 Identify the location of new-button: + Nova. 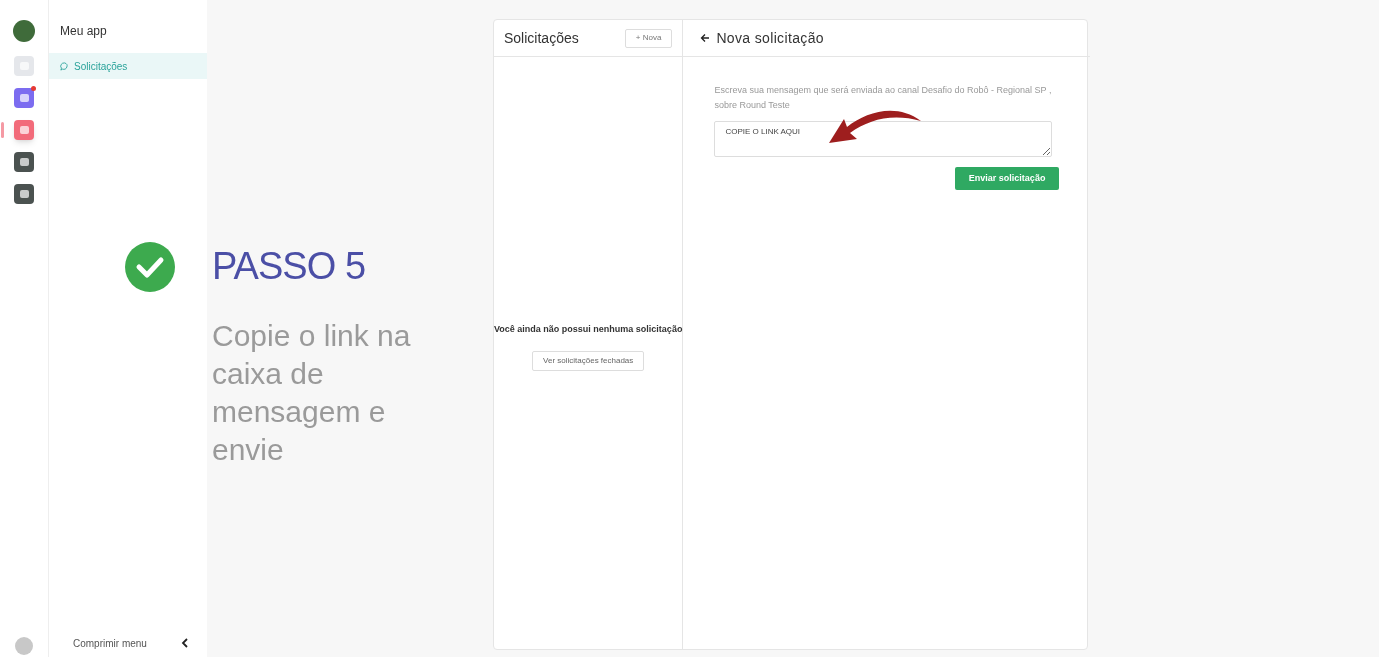
(648, 38).